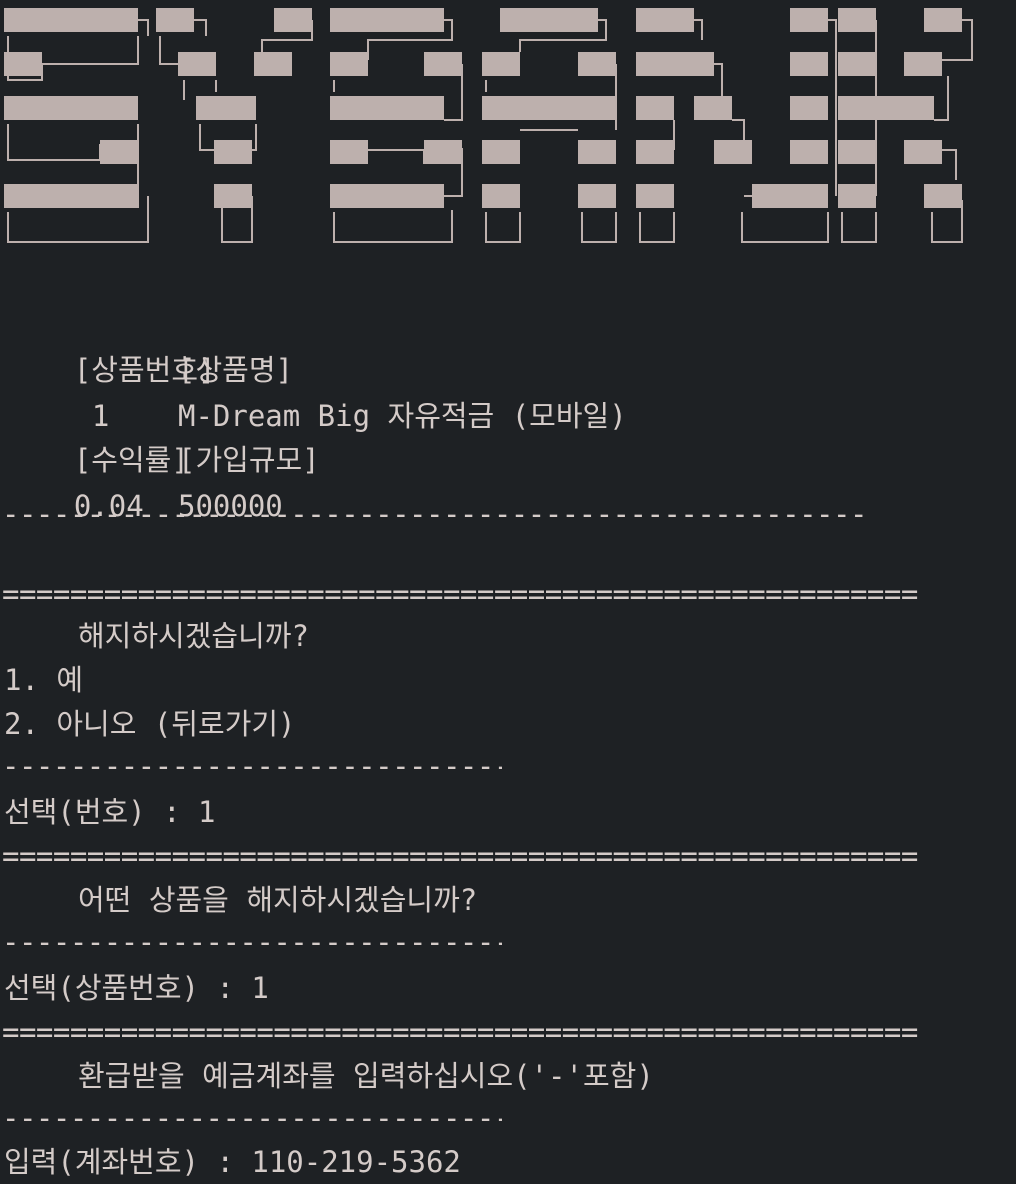  I want to click on product-detail-header-row: [수익률] [가입규모], so click(162, 435).